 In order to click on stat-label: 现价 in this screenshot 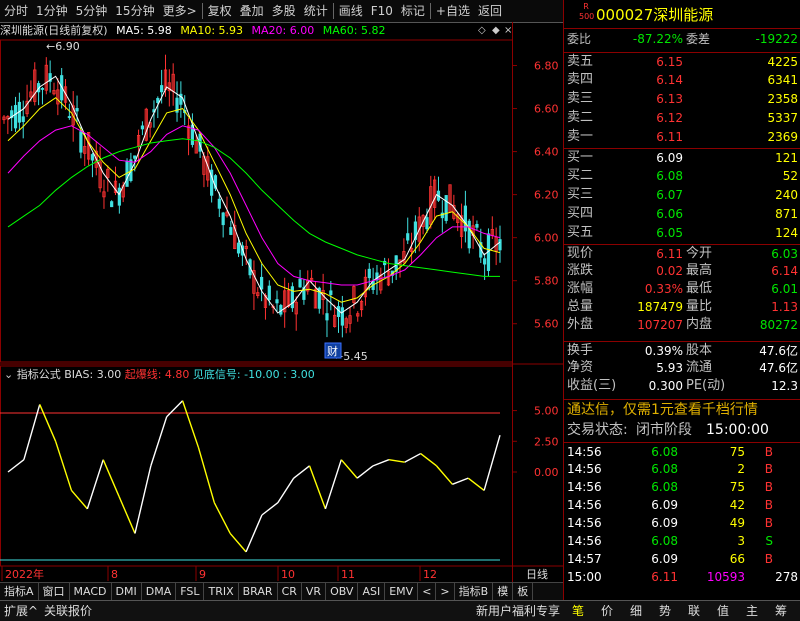, I will do `click(580, 253)`.